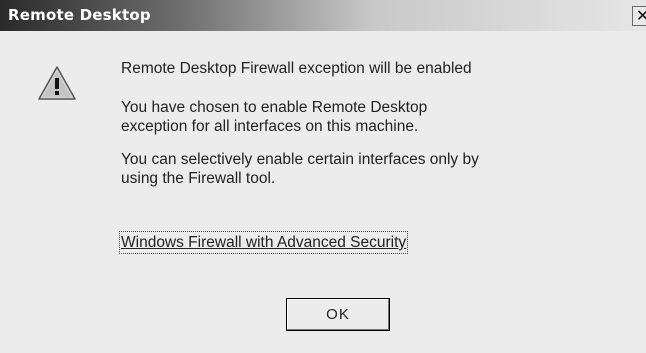 This screenshot has height=353, width=646. I want to click on message-paragraph-2-line-2: using the Firewall tool., so click(198, 178).